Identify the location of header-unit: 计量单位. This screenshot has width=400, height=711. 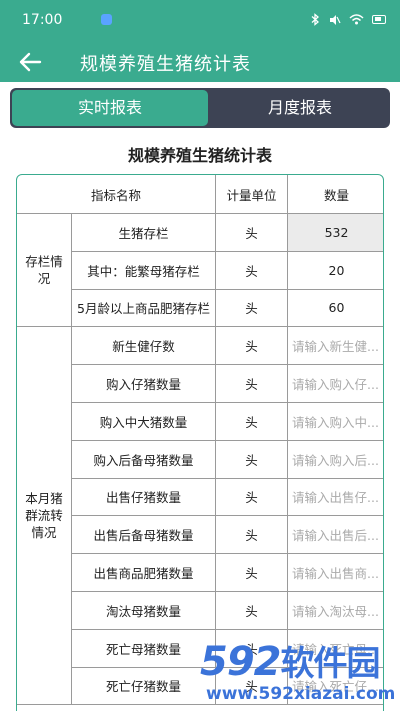
(252, 194).